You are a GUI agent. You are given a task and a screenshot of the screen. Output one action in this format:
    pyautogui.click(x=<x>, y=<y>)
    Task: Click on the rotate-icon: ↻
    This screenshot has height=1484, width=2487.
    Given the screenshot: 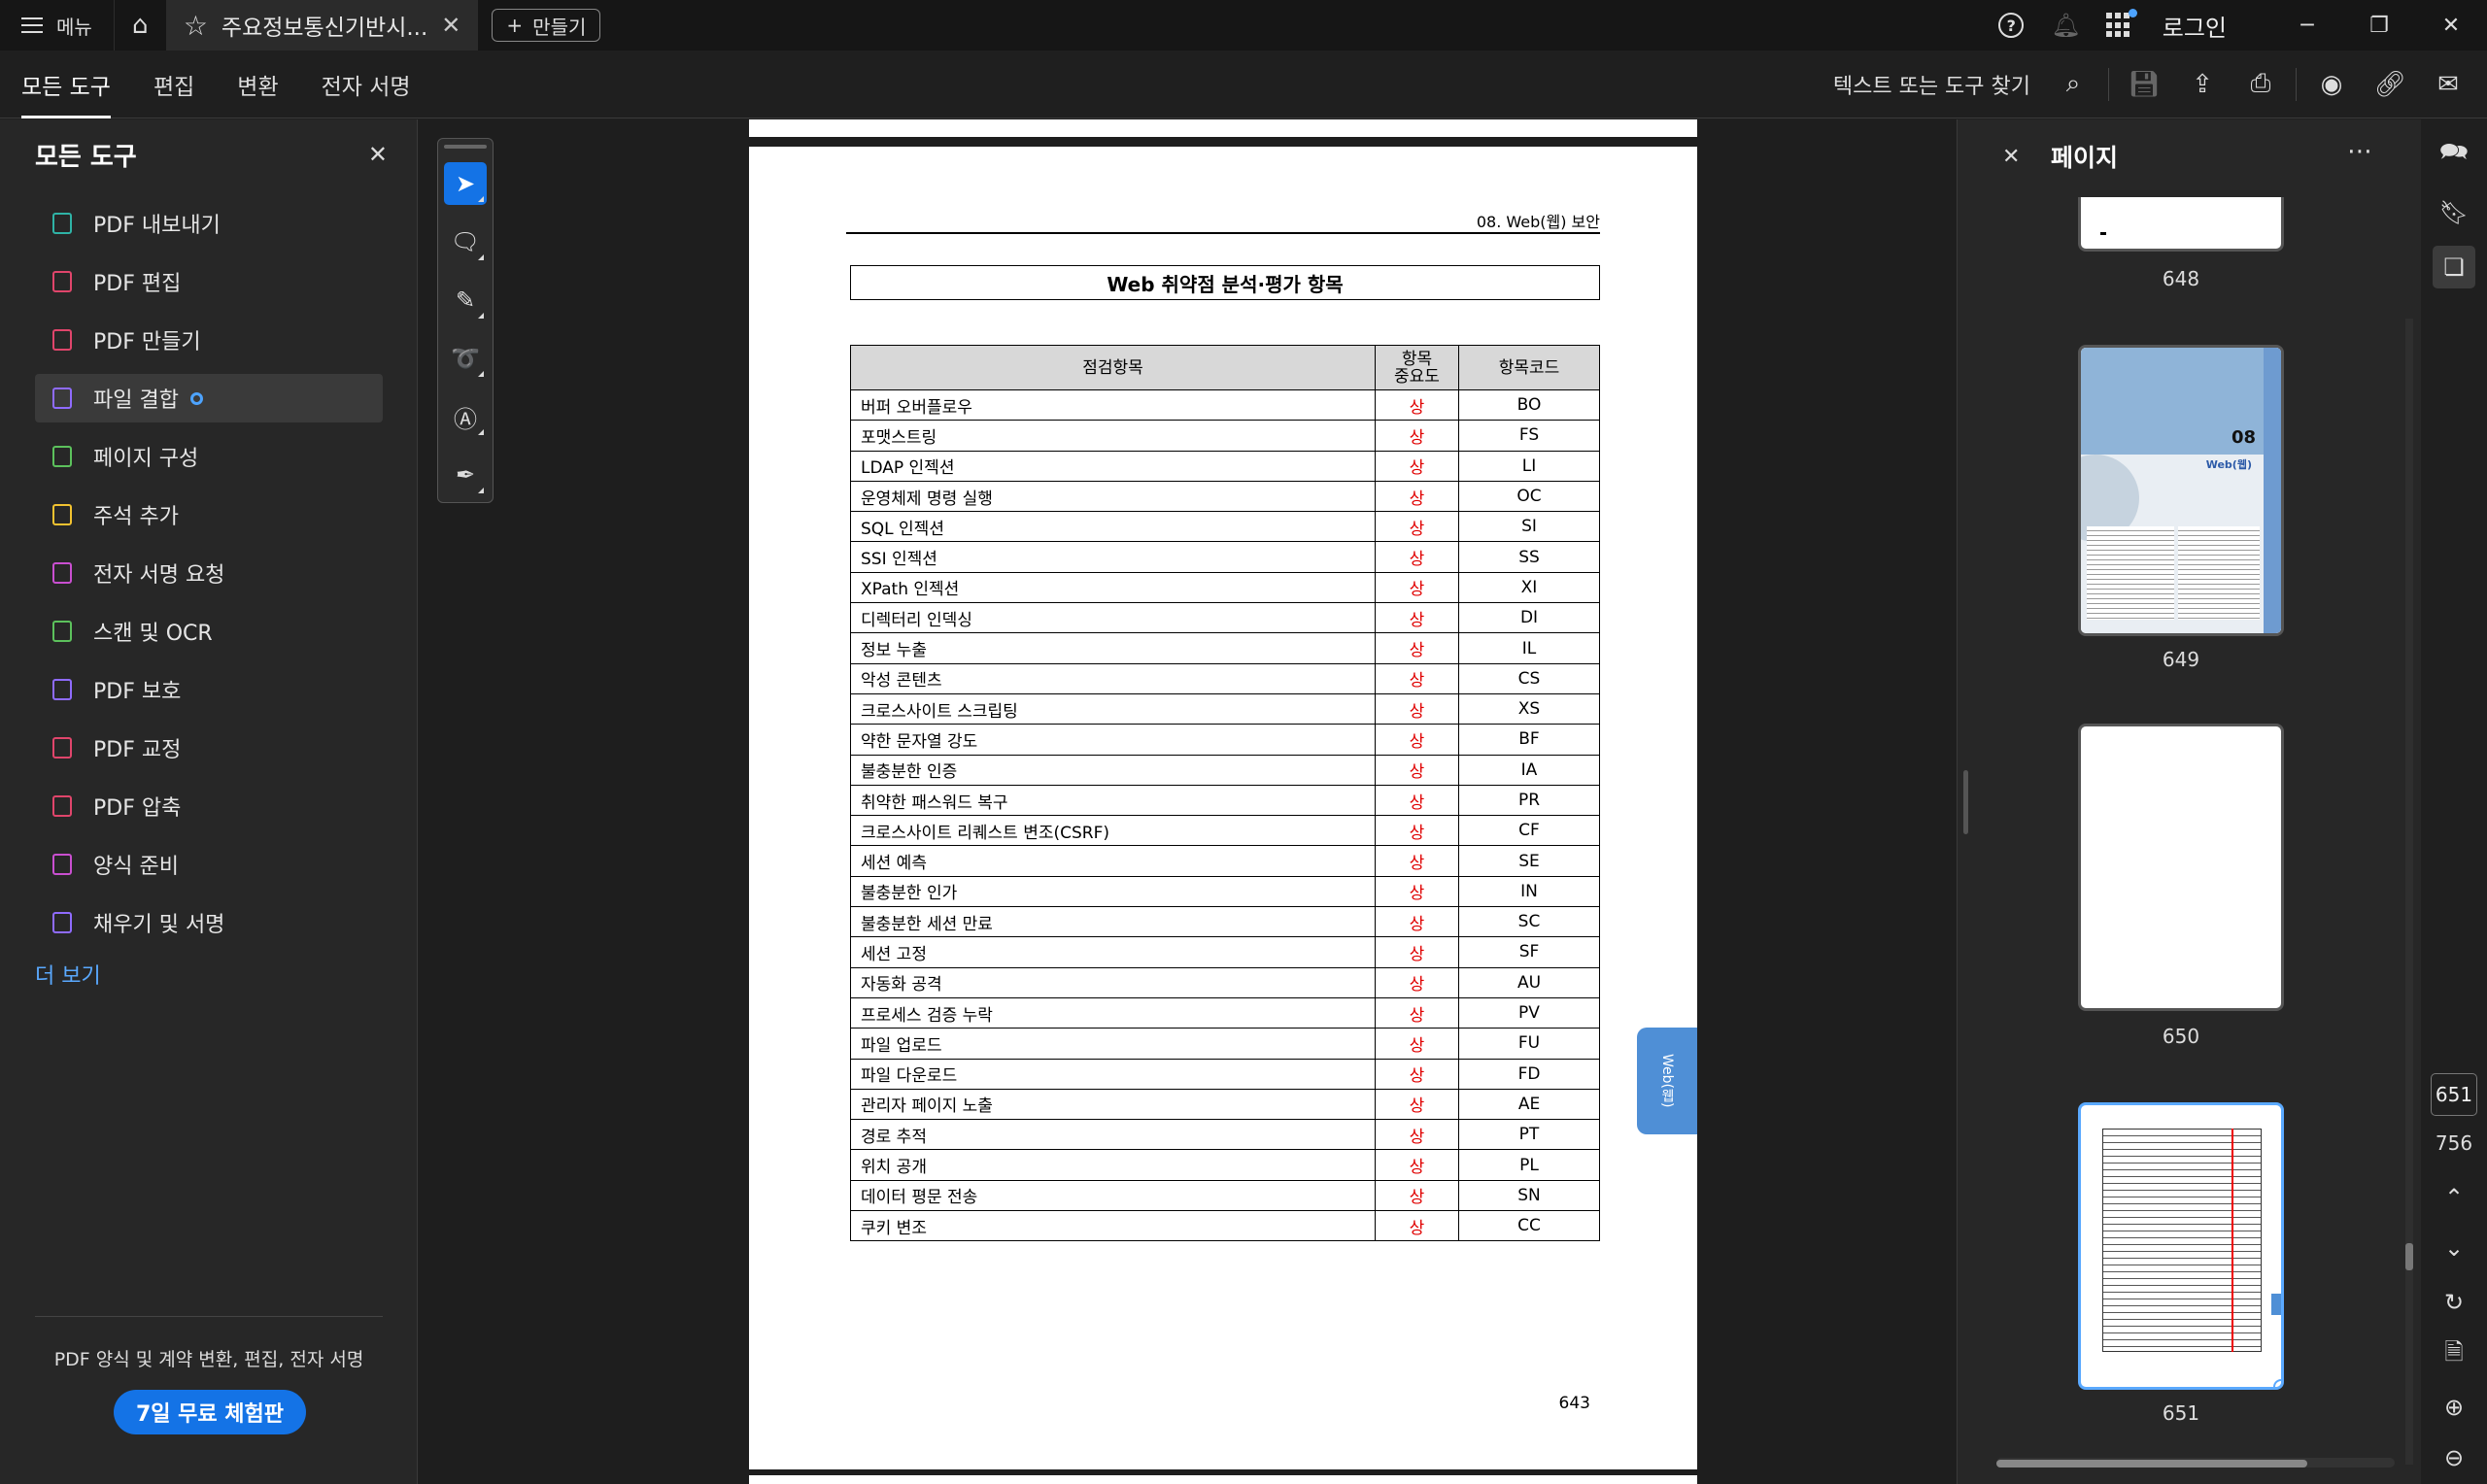 What is the action you would take?
    pyautogui.click(x=2454, y=1302)
    